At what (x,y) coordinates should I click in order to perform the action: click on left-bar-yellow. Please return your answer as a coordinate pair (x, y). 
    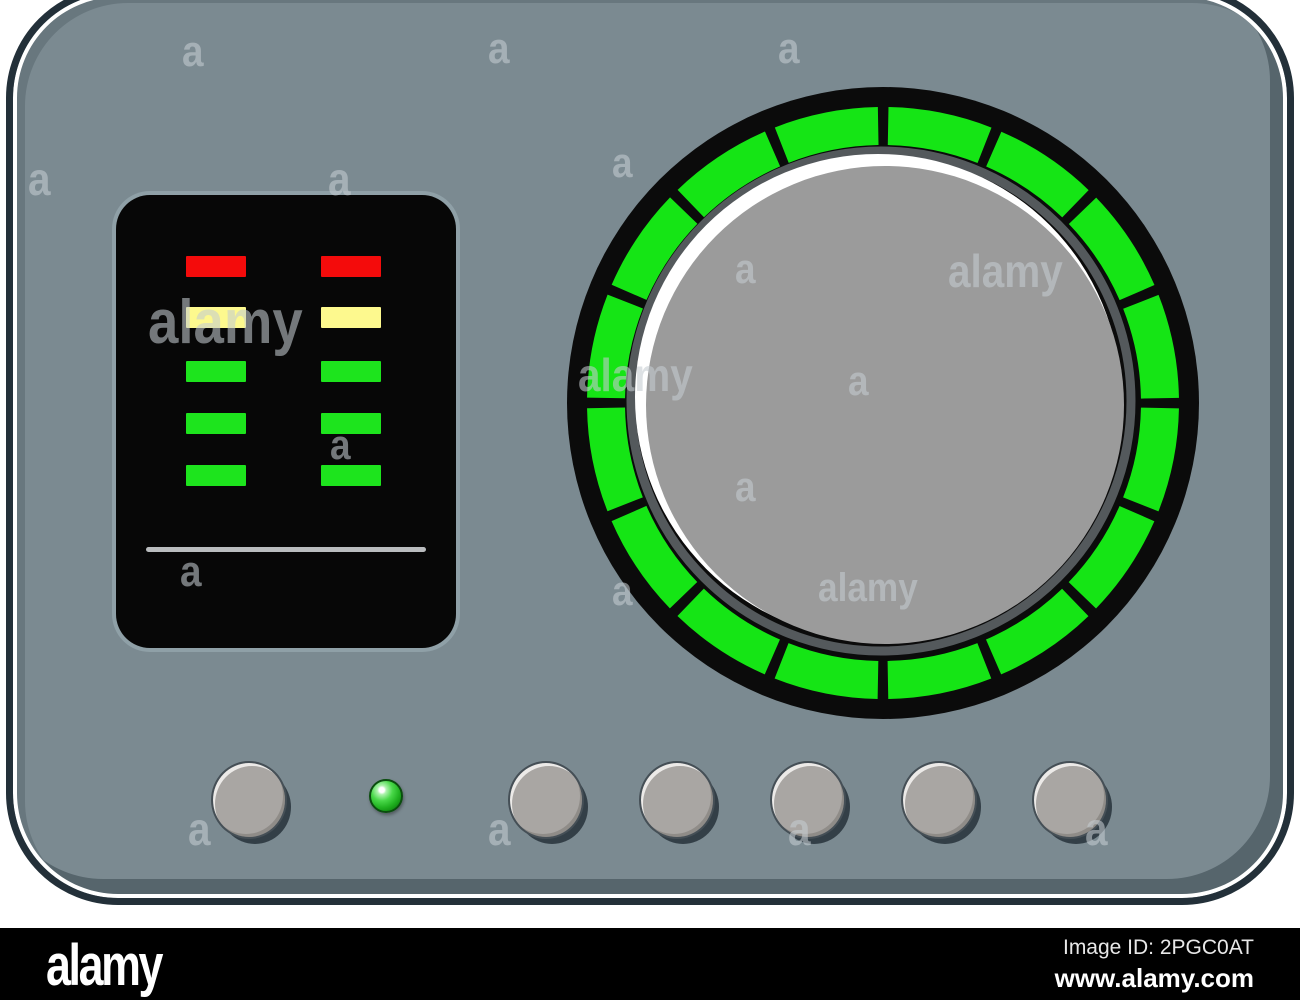
    Looking at the image, I should click on (216, 317).